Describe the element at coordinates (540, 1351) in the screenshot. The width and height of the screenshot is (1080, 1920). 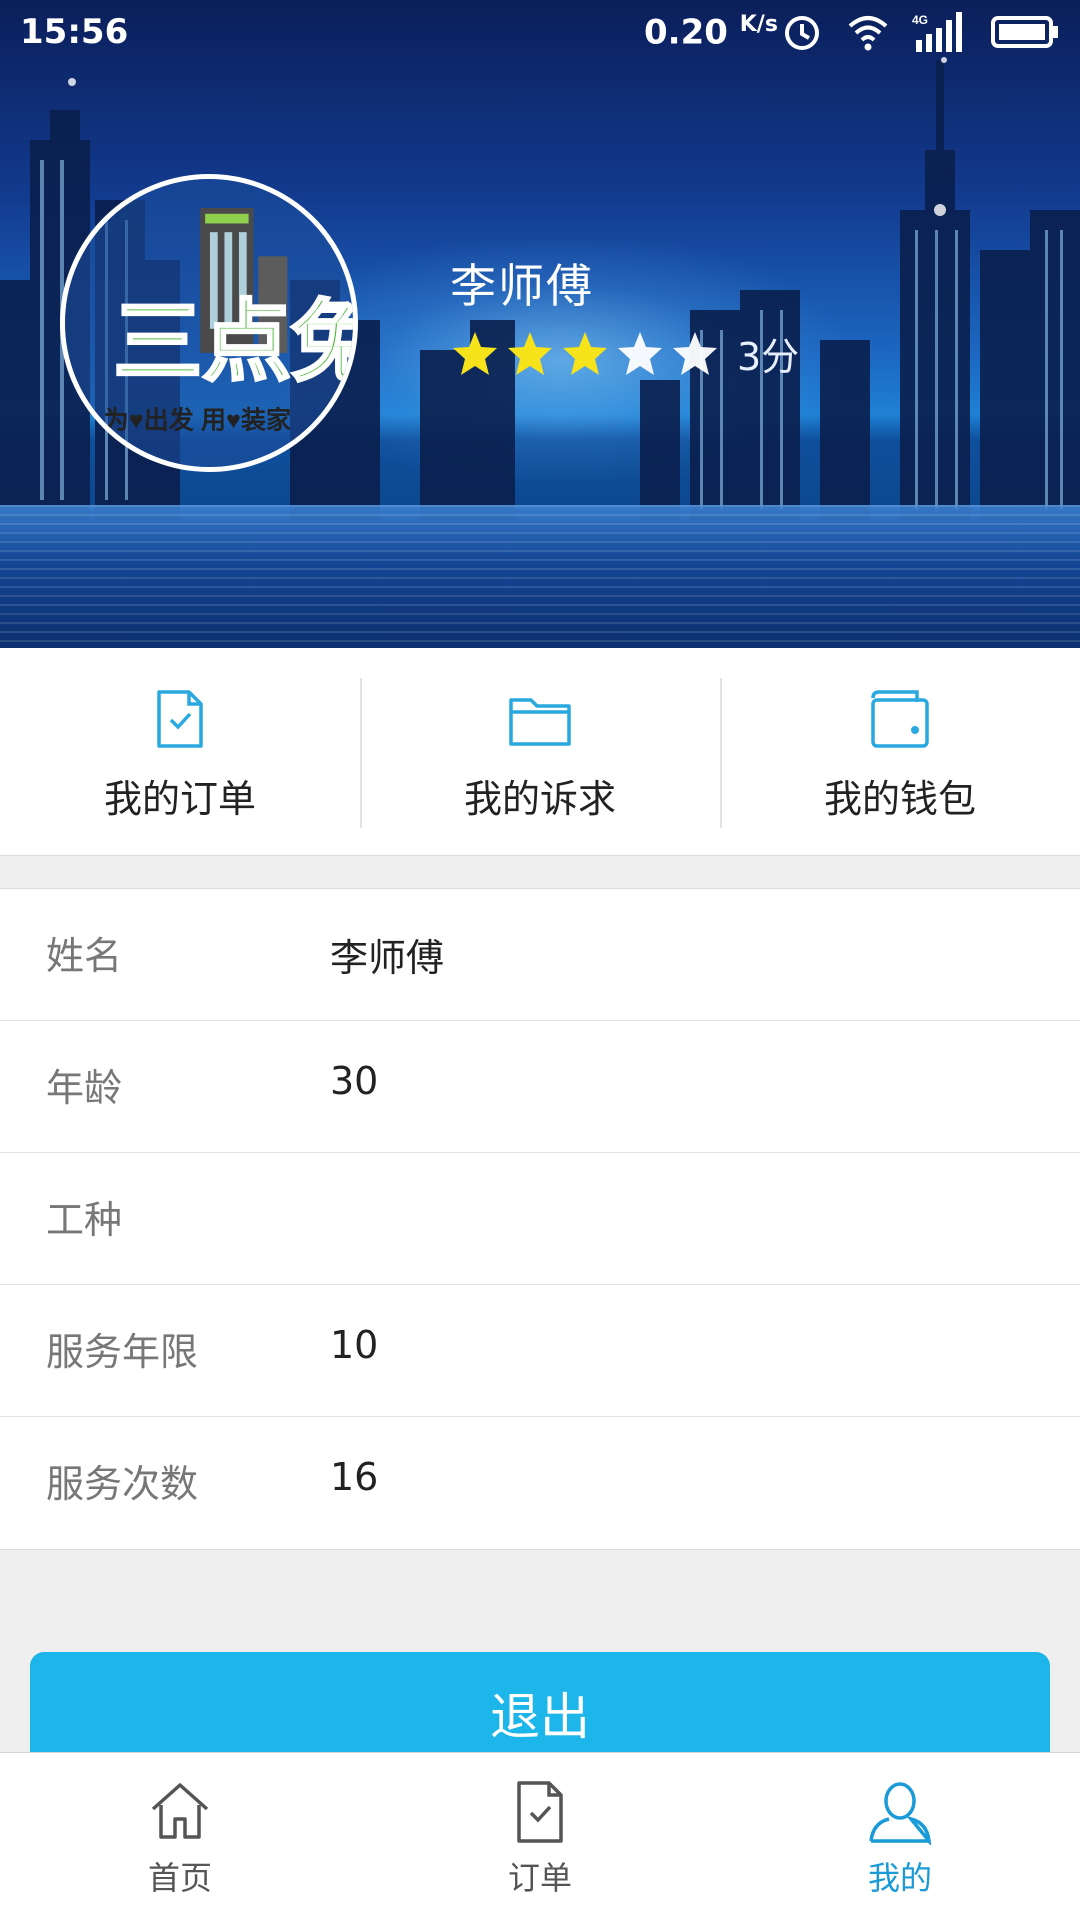
I see `info-row-service-years: 服务年限 10` at that location.